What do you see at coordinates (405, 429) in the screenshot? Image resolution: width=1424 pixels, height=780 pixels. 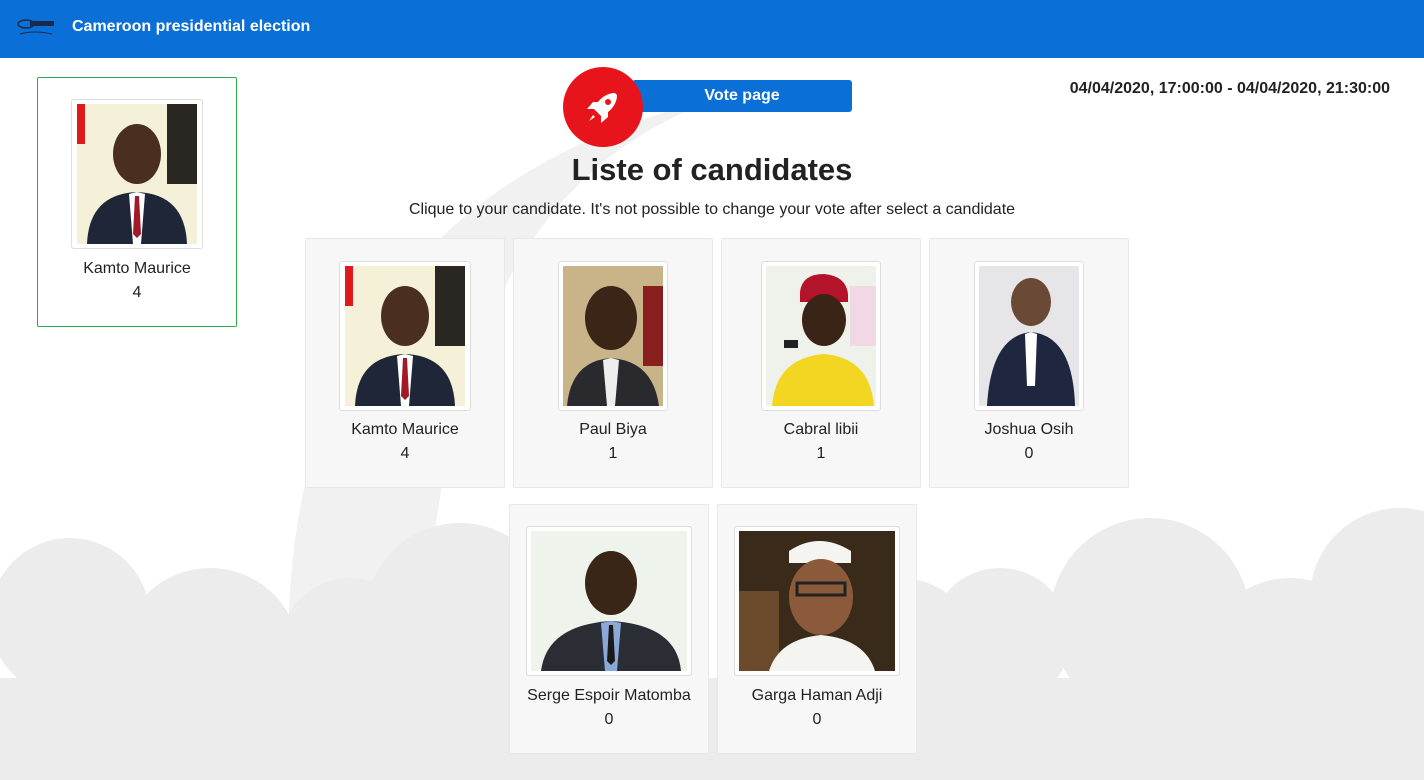 I see `candidate-name: Kamto Maurice` at bounding box center [405, 429].